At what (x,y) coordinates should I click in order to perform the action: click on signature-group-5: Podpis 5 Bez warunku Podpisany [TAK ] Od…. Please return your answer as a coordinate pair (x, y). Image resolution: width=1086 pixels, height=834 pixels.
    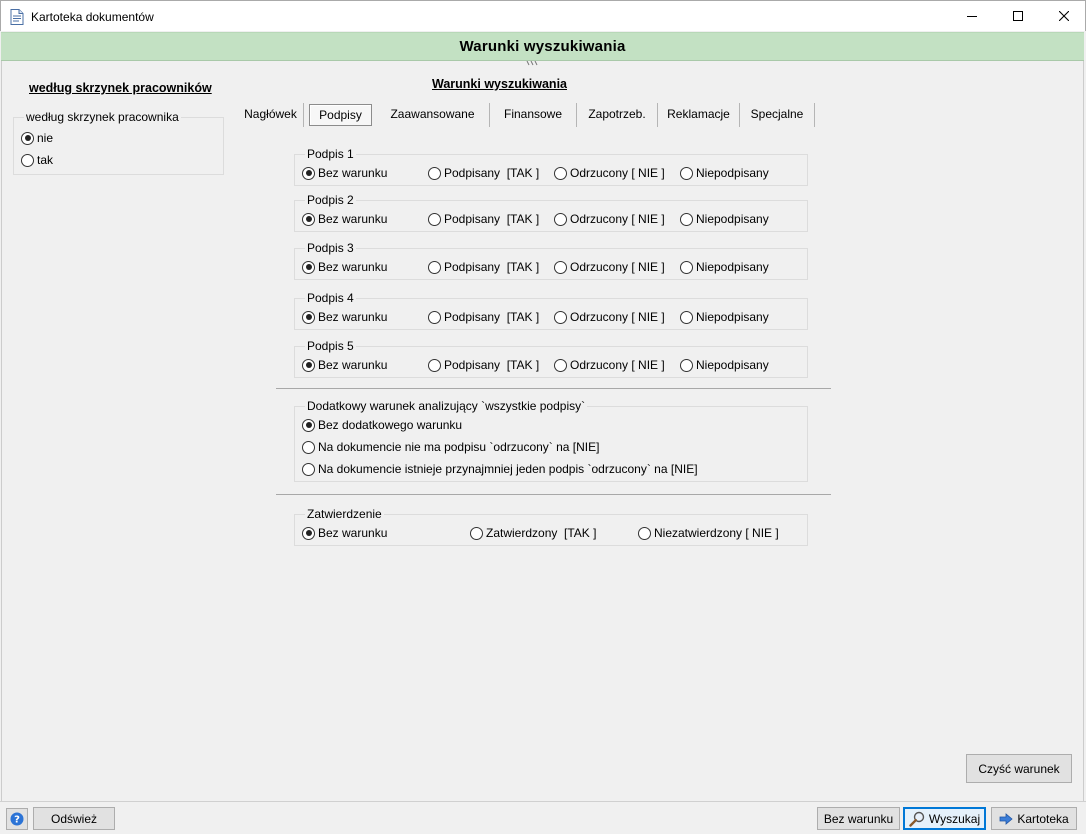
    Looking at the image, I should click on (551, 358).